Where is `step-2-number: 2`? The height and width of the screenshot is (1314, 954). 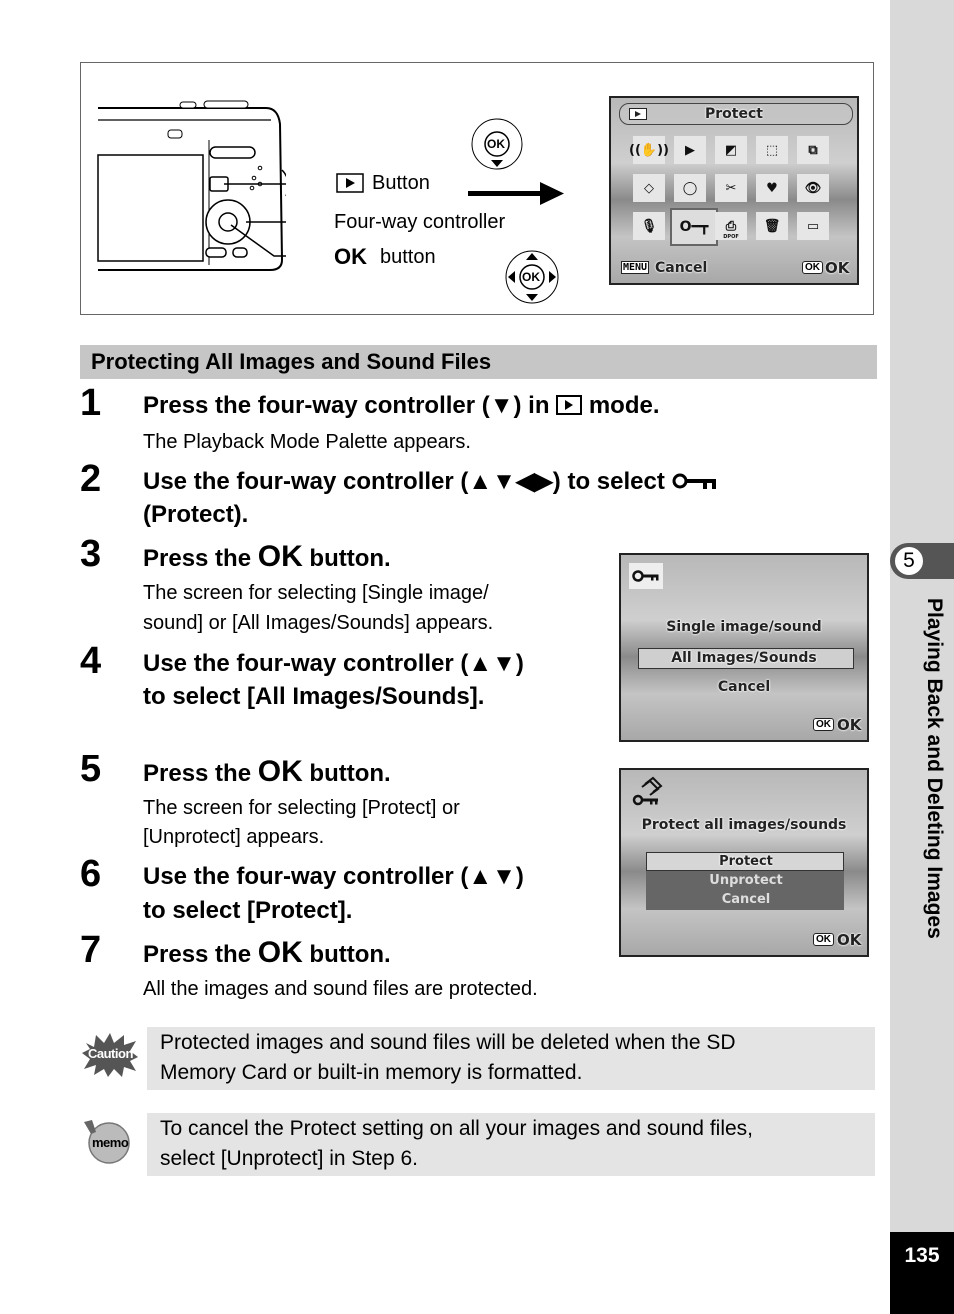
step-2-number: 2 is located at coordinates (91, 479).